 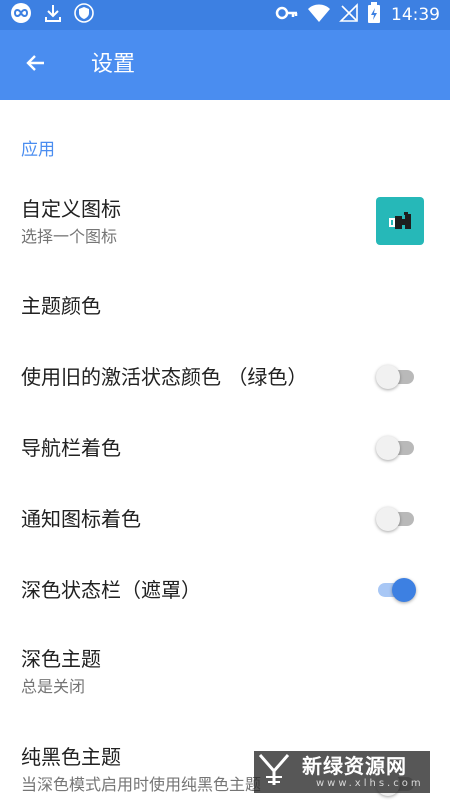 I want to click on download-icon, so click(x=53, y=15).